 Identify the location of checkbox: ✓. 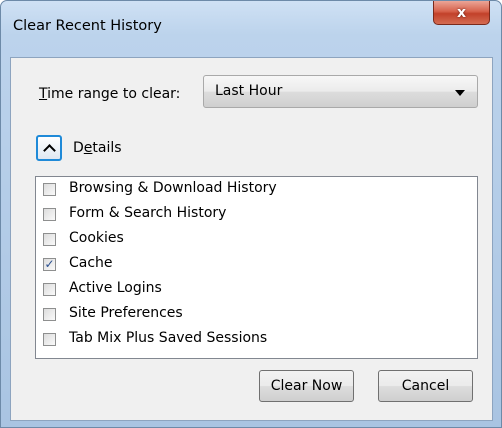
(49, 264).